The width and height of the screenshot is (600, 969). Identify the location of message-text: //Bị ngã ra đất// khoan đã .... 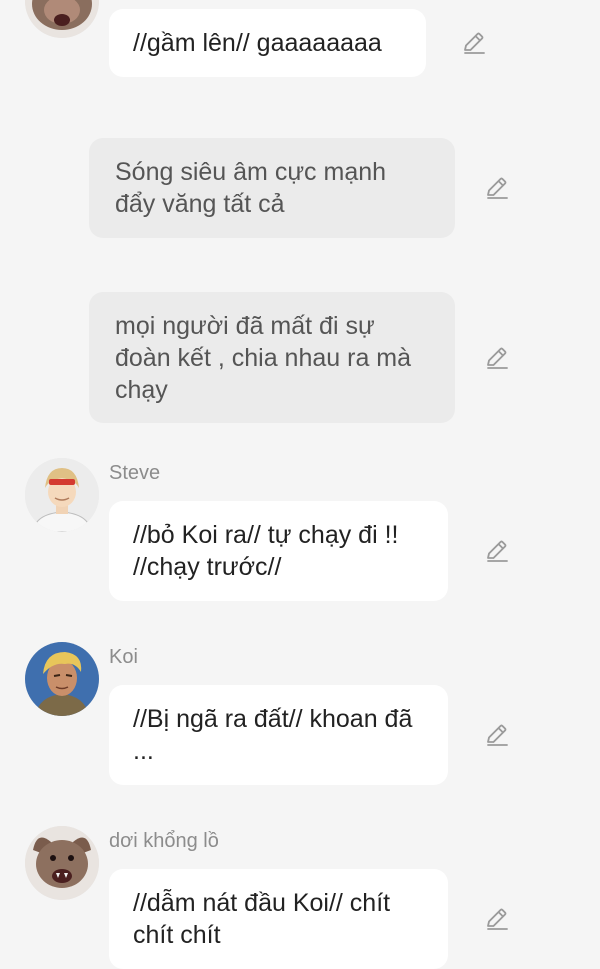
(273, 735).